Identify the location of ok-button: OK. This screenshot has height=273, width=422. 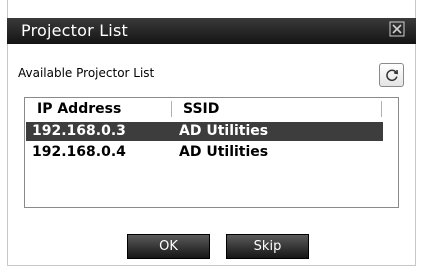
(168, 246).